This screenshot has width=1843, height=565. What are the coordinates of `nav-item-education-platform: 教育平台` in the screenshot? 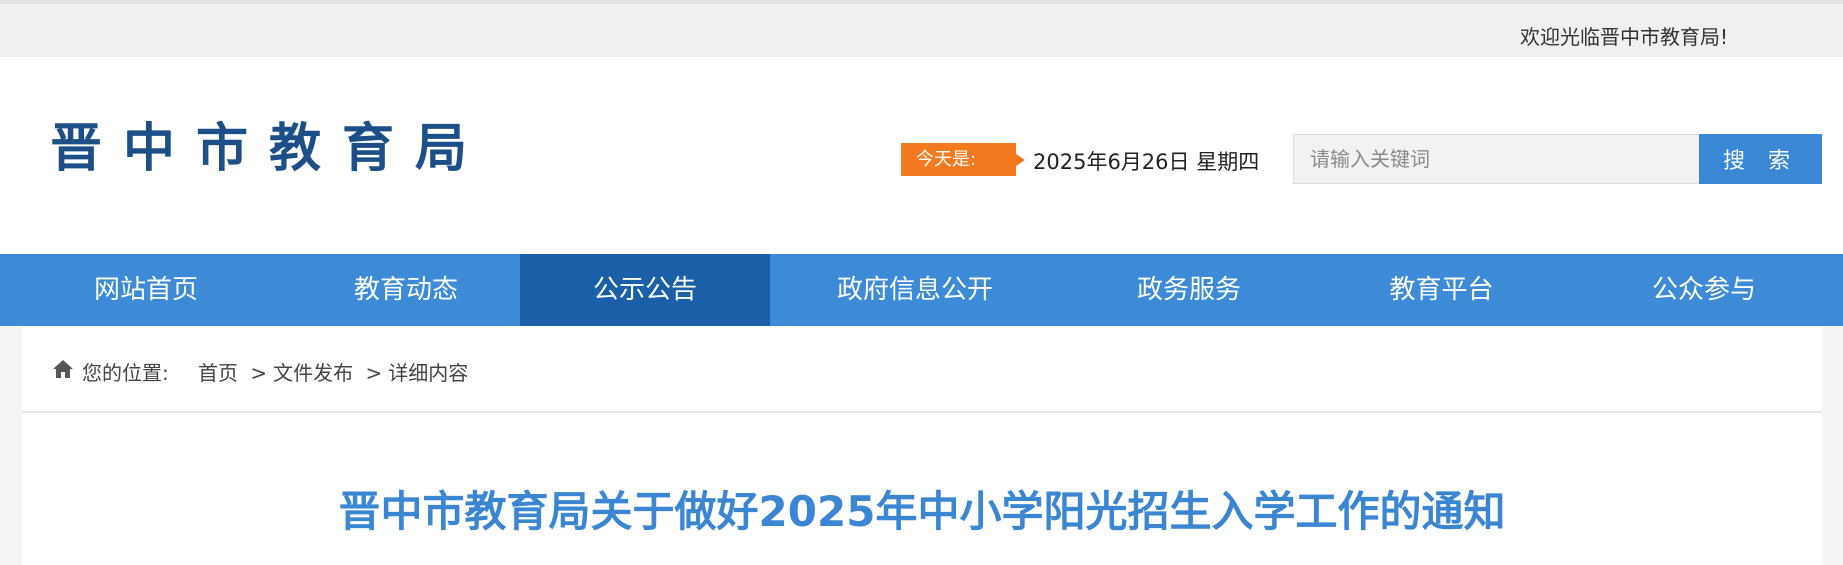 It's located at (1441, 290).